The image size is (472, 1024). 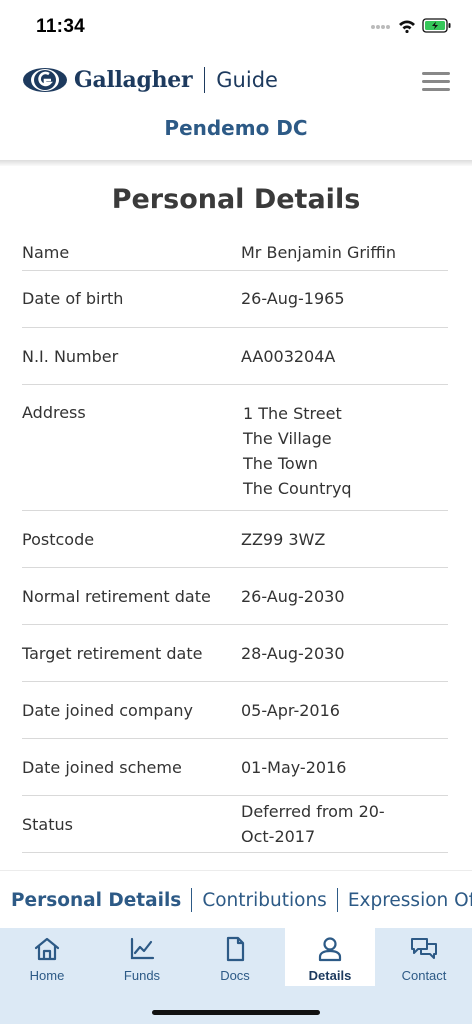 I want to click on detail-value-status: Deferred from 20- Oct-2017, so click(x=344, y=824).